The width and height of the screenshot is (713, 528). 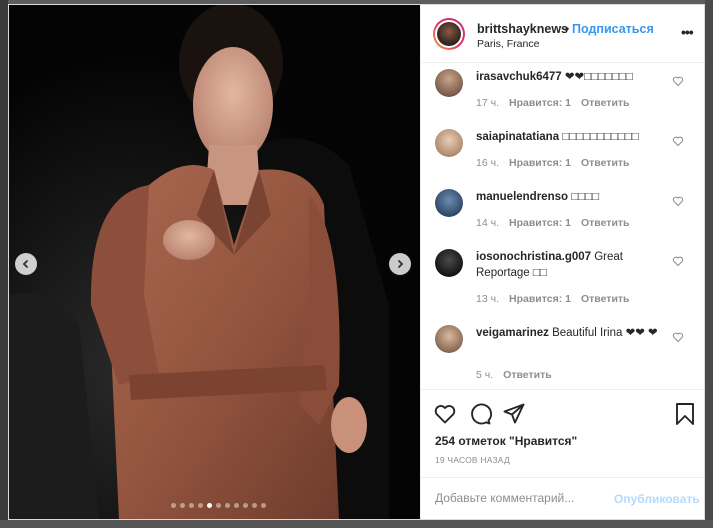 I want to click on share-icon, so click(x=514, y=414).